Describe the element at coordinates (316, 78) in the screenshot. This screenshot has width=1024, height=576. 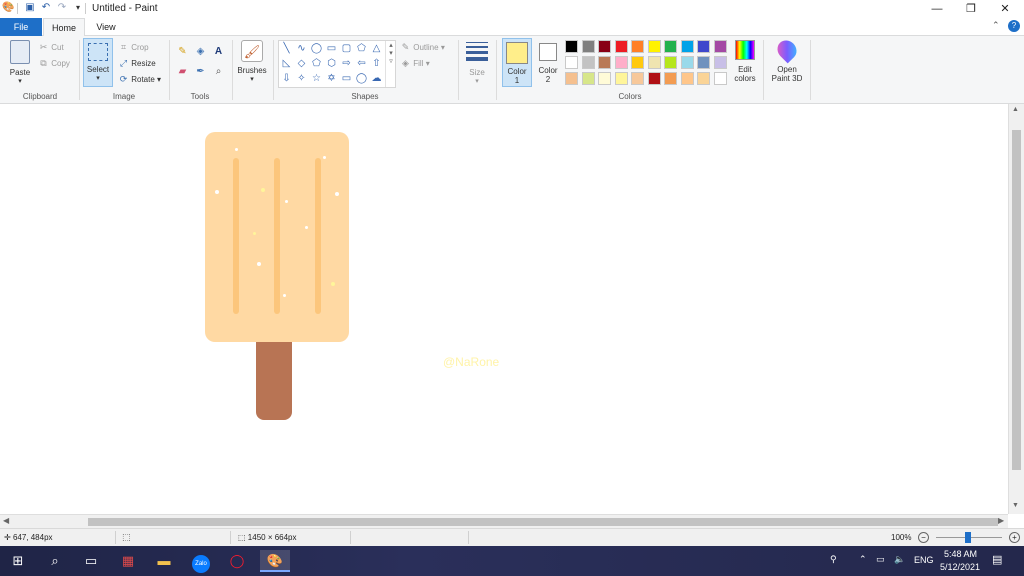
I see `five-point-star-shape-icon: ☆` at that location.